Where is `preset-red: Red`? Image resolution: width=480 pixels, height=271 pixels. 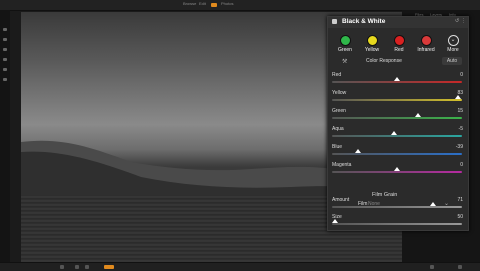
preset-red: Red is located at coordinates (399, 44).